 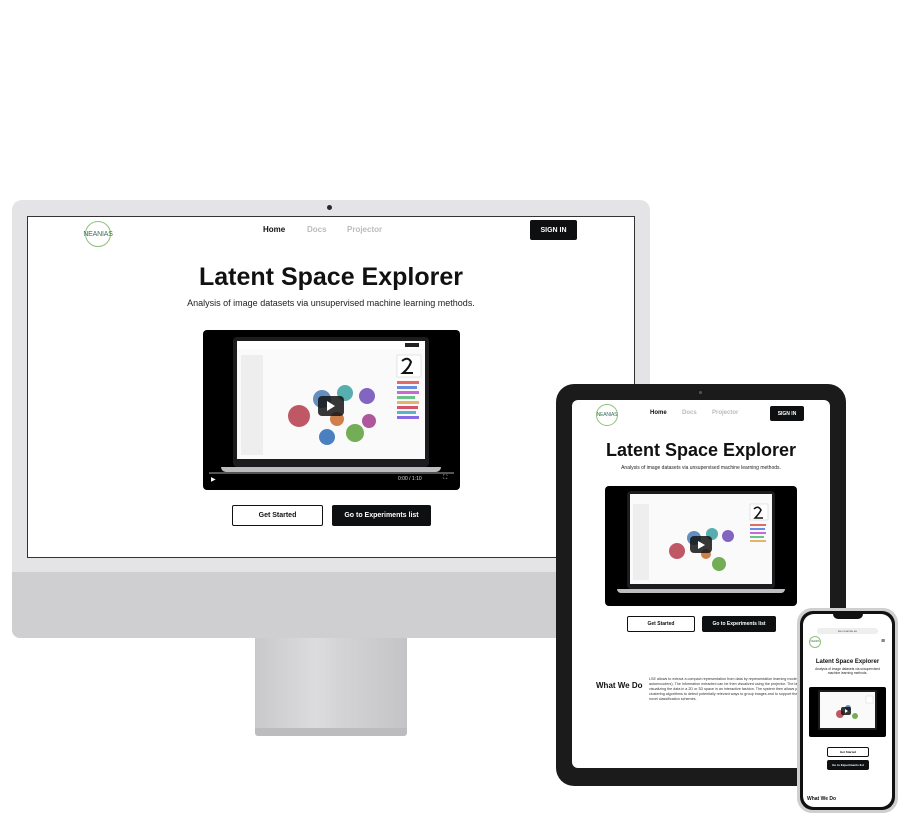 What do you see at coordinates (331, 473) in the screenshot?
I see `video-progress-bar` at bounding box center [331, 473].